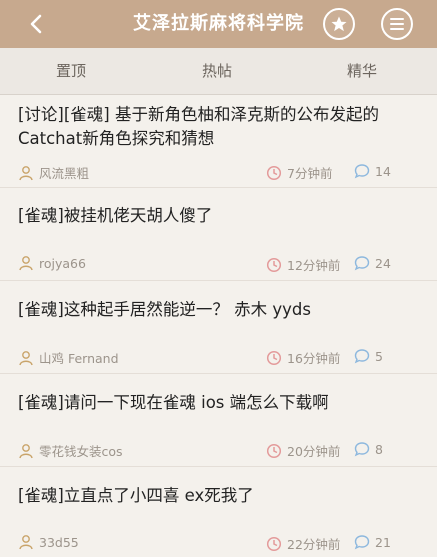  Describe the element at coordinates (383, 263) in the screenshot. I see `comment-count: 24` at that location.